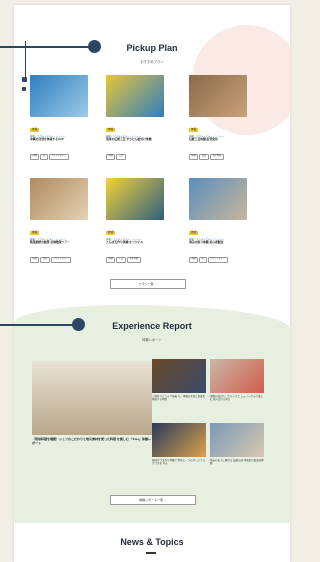 The width and height of the screenshot is (320, 562). Describe the element at coordinates (24, 89) in the screenshot. I see `side-search-icon` at that location.